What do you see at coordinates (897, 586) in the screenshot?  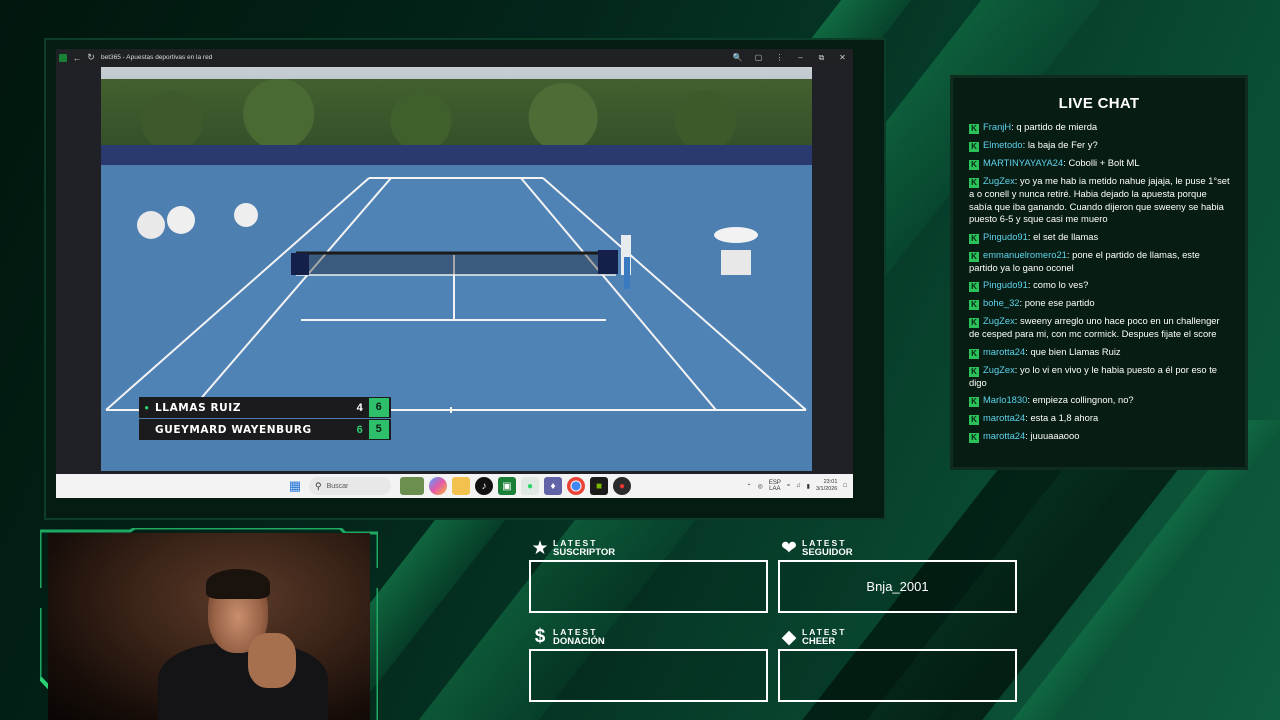 I see `latest-seguidor-box: Bnja_2001` at bounding box center [897, 586].